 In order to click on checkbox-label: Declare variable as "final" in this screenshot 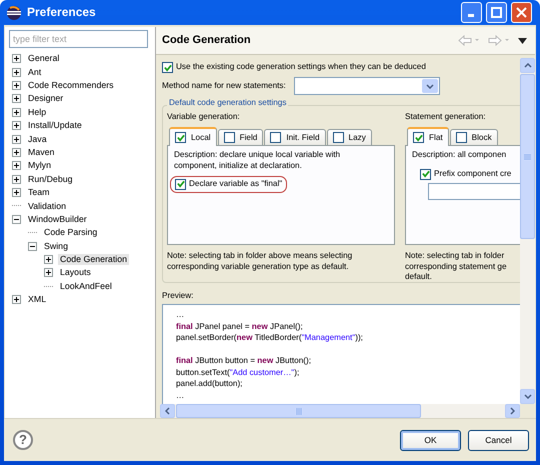, I will do `click(235, 184)`.